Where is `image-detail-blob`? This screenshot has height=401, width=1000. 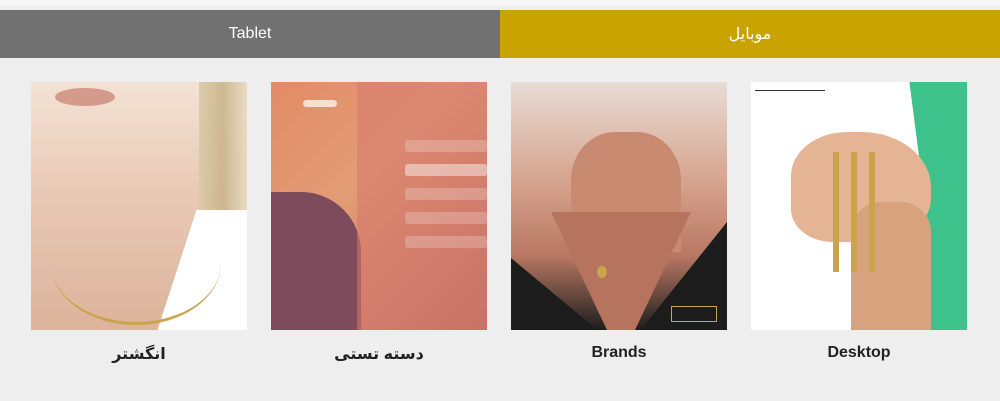 image-detail-blob is located at coordinates (316, 261).